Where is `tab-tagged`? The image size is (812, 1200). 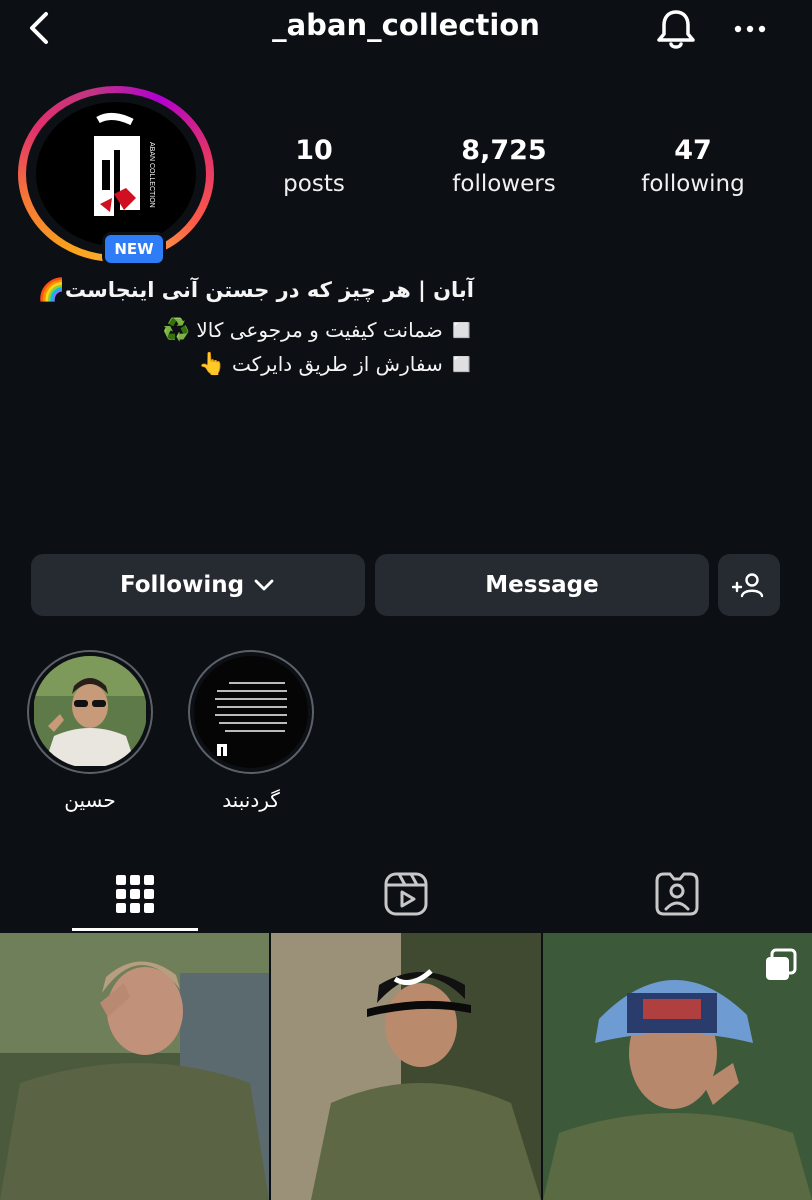
tab-tagged is located at coordinates (677, 894).